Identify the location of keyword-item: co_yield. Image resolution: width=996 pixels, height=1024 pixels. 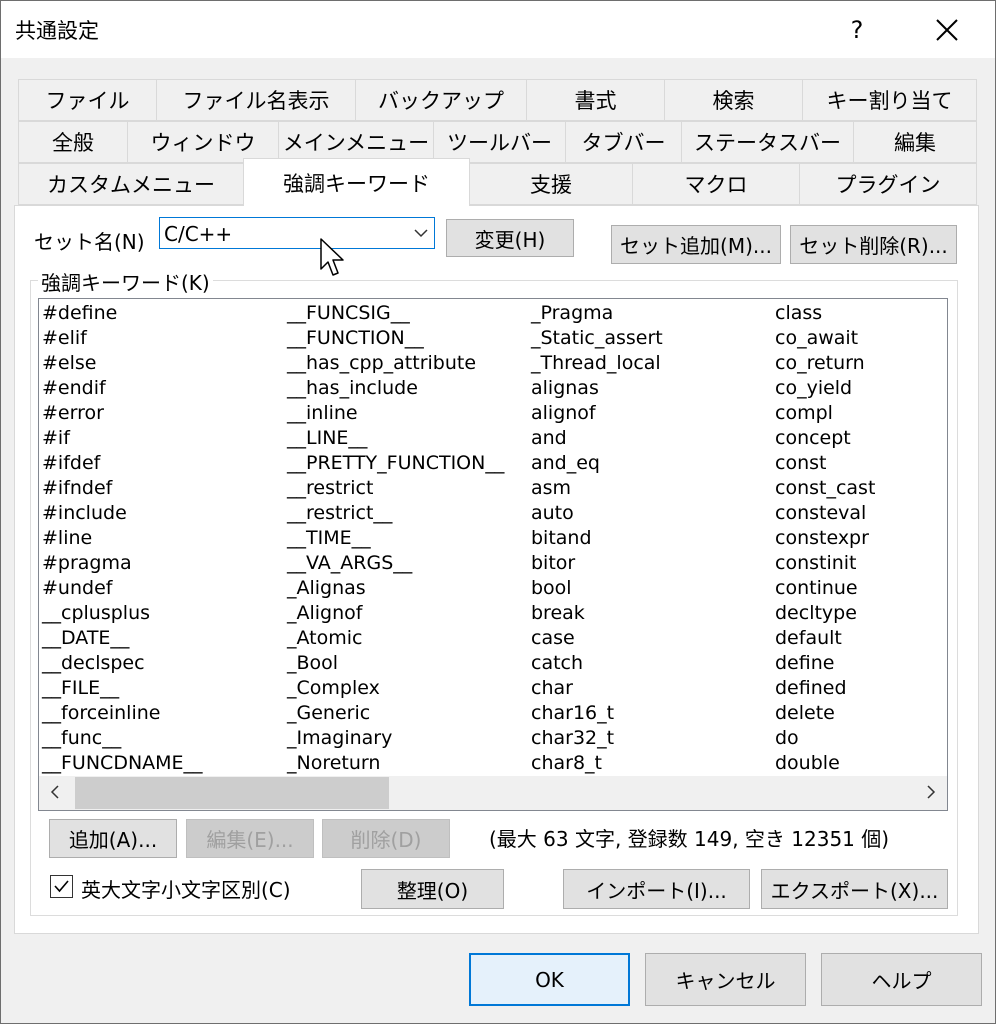
(813, 388).